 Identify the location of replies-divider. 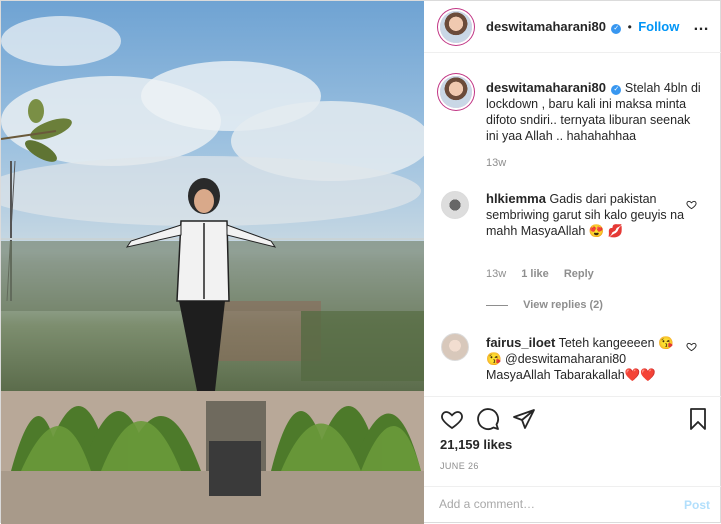
(497, 305).